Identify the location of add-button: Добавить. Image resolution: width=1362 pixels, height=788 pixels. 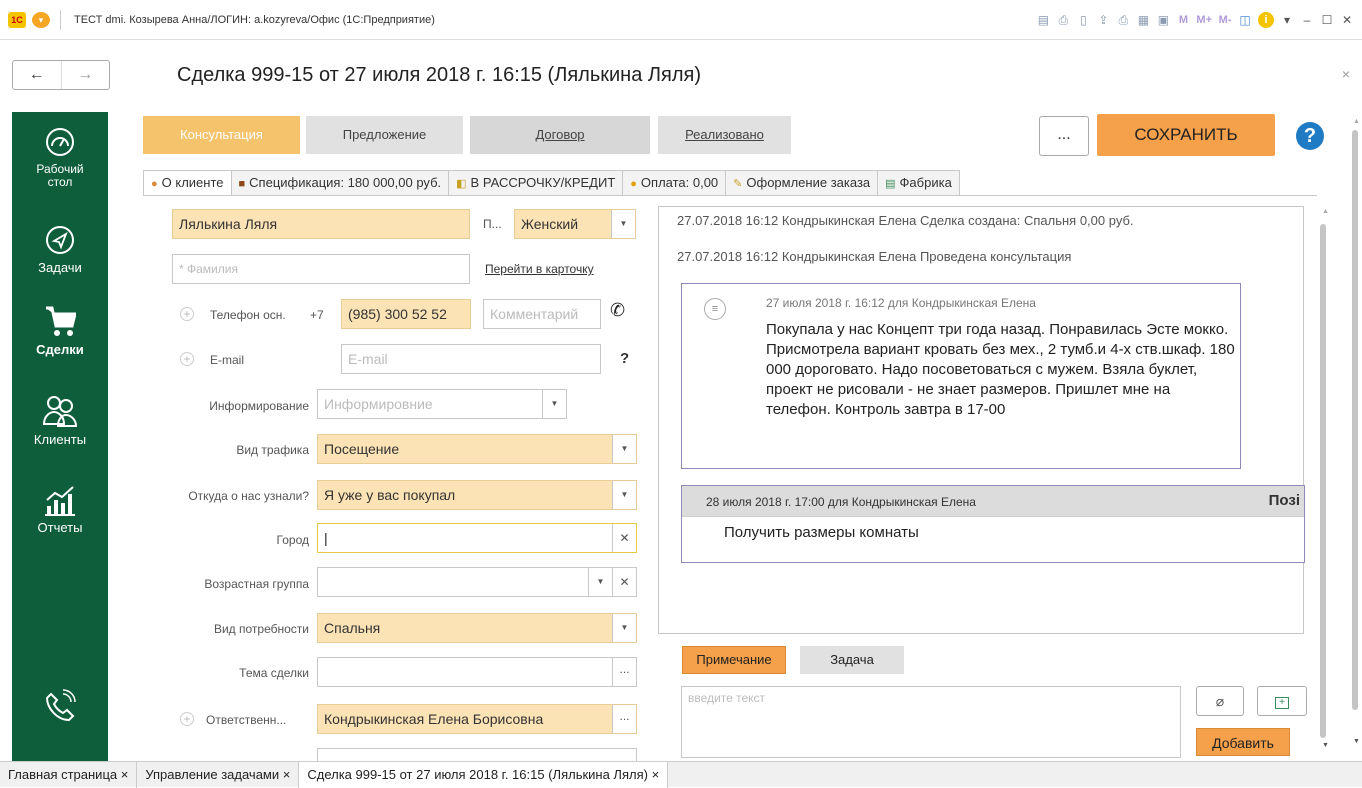
(1243, 742).